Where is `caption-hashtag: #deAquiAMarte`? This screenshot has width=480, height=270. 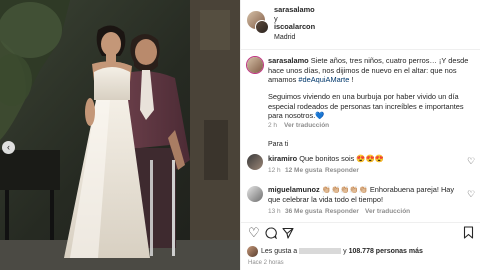
caption-hashtag: #deAquiAMarte is located at coordinates (323, 79).